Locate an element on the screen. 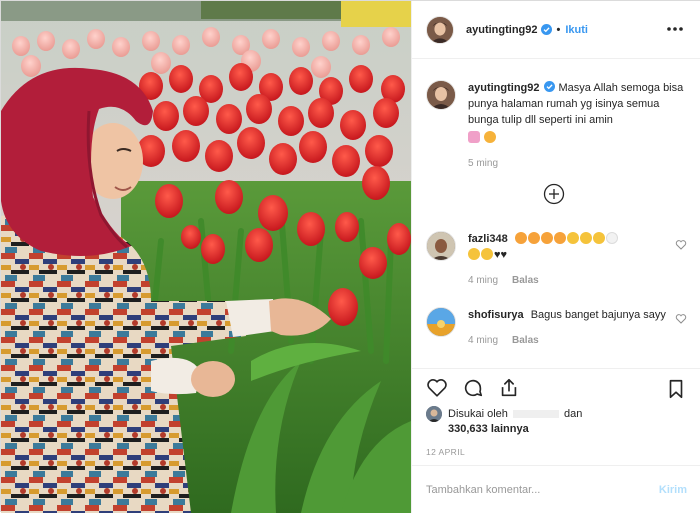  post-header: ayutingting92 • Ikuti is located at coordinates (556, 30).